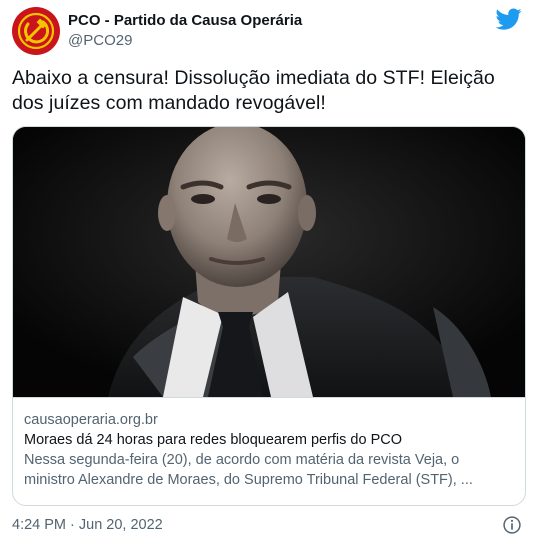 The width and height of the screenshot is (534, 542). What do you see at coordinates (185, 21) in the screenshot?
I see `author-display-name: PCO - Partido da Causa Operária` at bounding box center [185, 21].